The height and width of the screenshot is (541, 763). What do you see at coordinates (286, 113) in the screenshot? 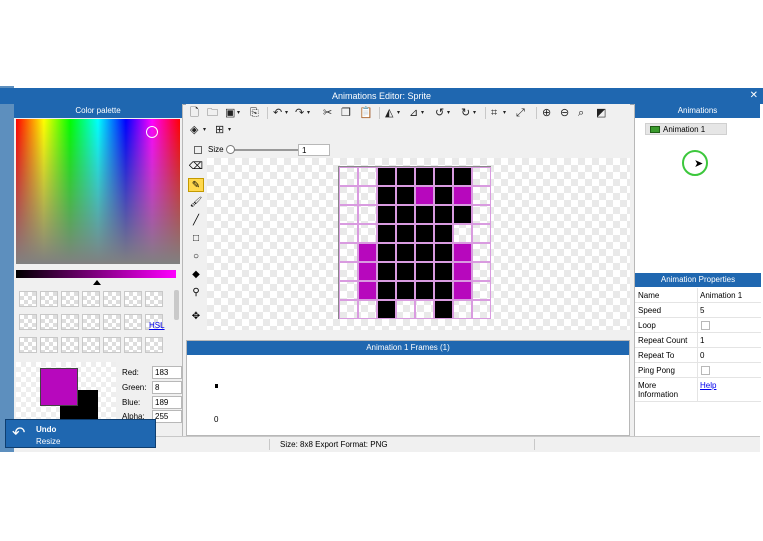
I see `undo-dropdown-icon: ▾` at bounding box center [286, 113].